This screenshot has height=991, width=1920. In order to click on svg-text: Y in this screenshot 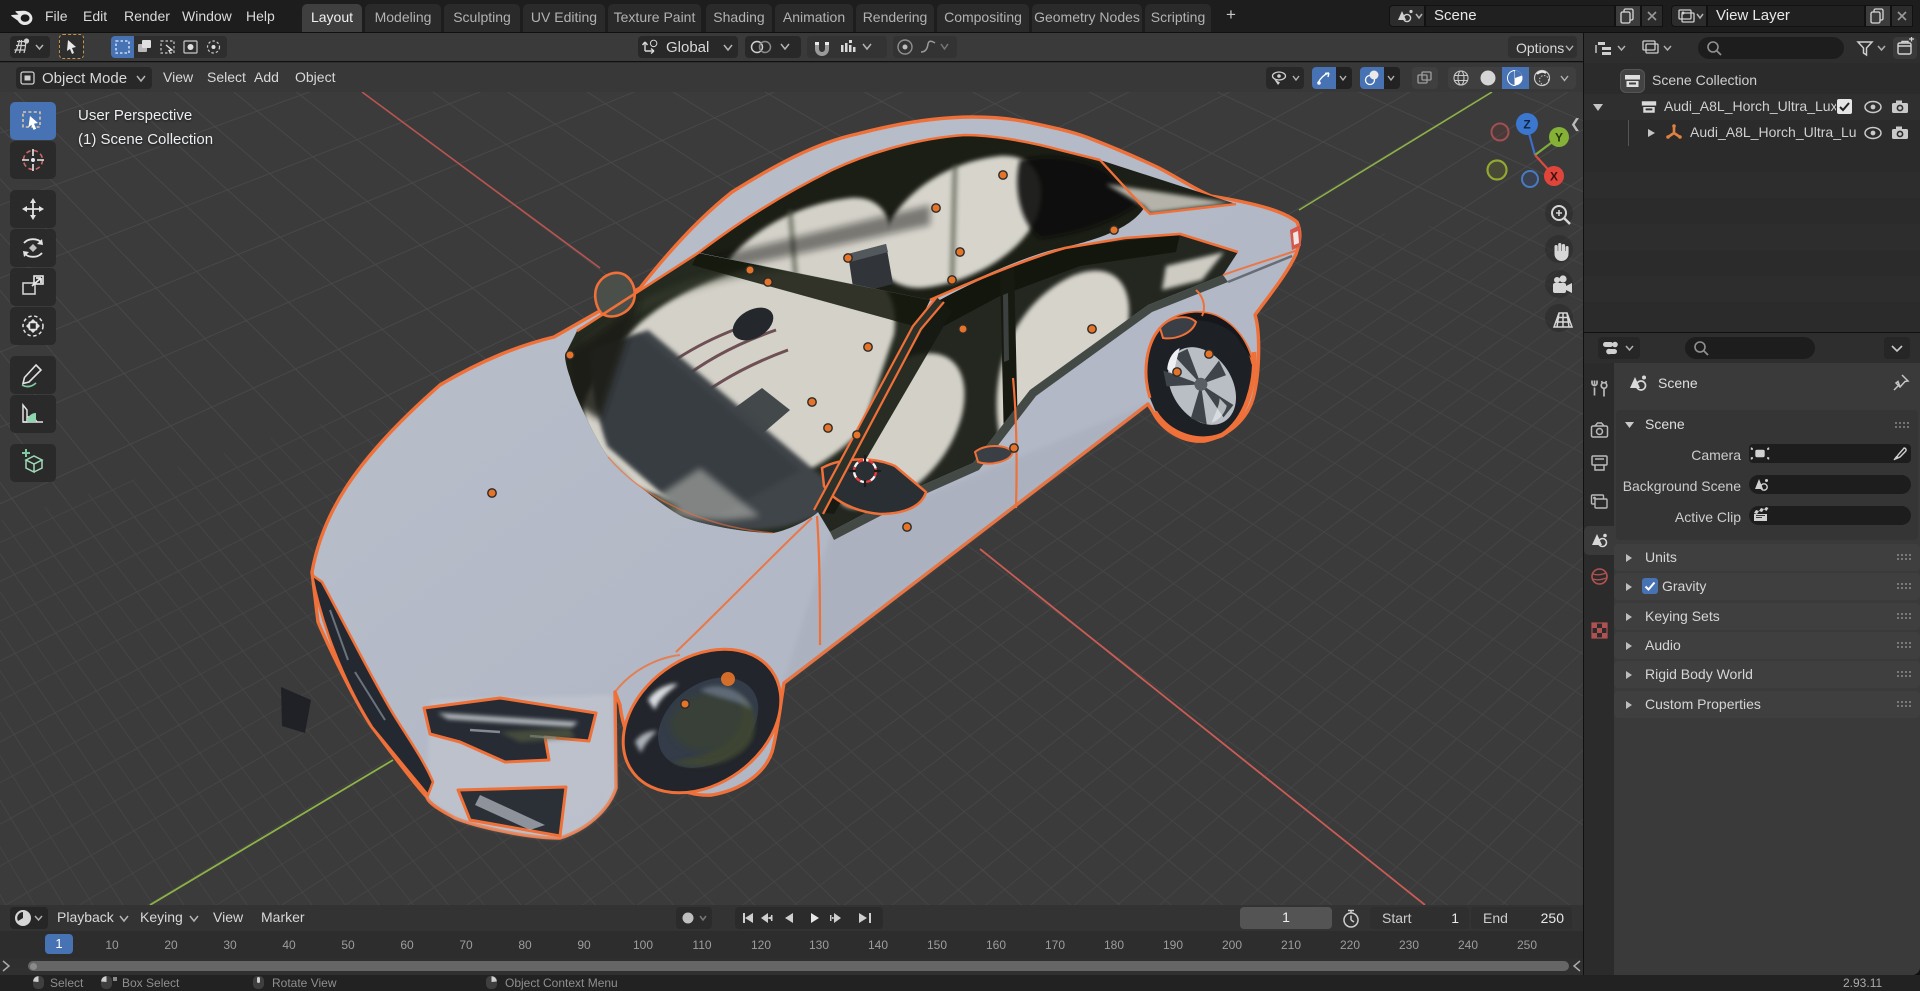, I will do `click(1559, 138)`.